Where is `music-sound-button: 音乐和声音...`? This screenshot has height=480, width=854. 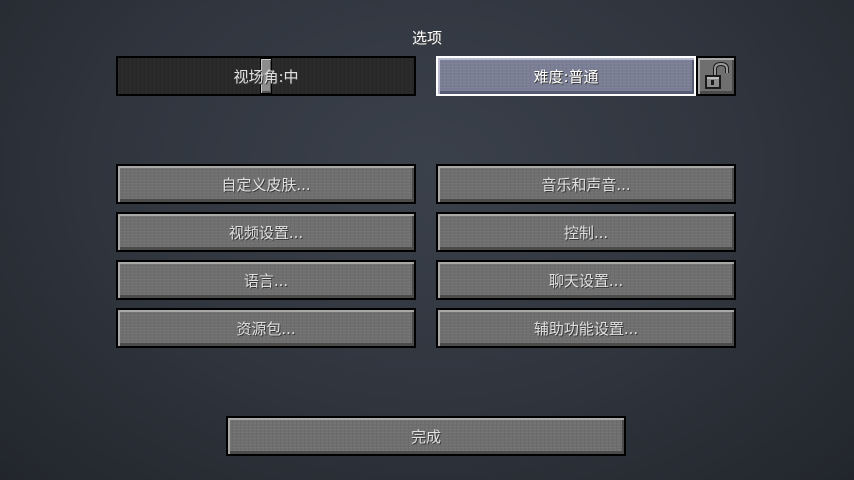
music-sound-button: 音乐和声音... is located at coordinates (586, 184).